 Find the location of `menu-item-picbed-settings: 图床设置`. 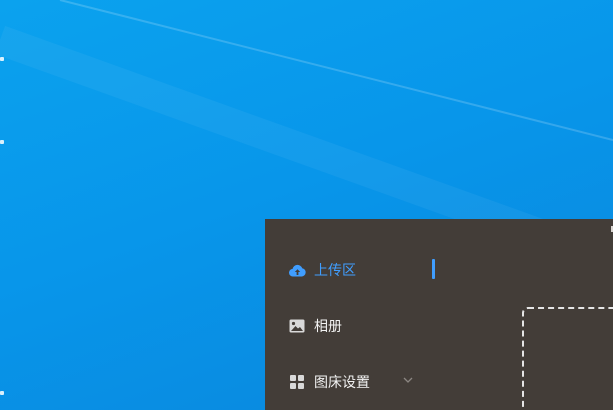

menu-item-picbed-settings: 图床设置 is located at coordinates (355, 382).